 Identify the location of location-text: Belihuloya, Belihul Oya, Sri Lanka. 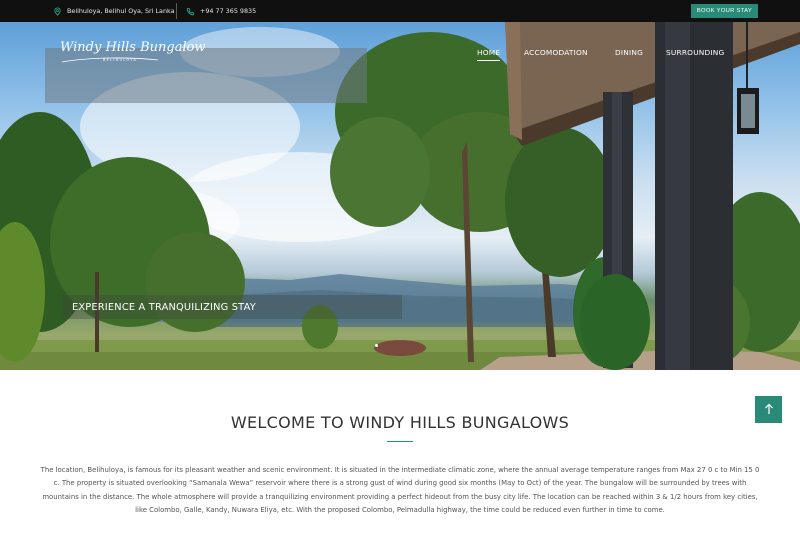
(121, 11).